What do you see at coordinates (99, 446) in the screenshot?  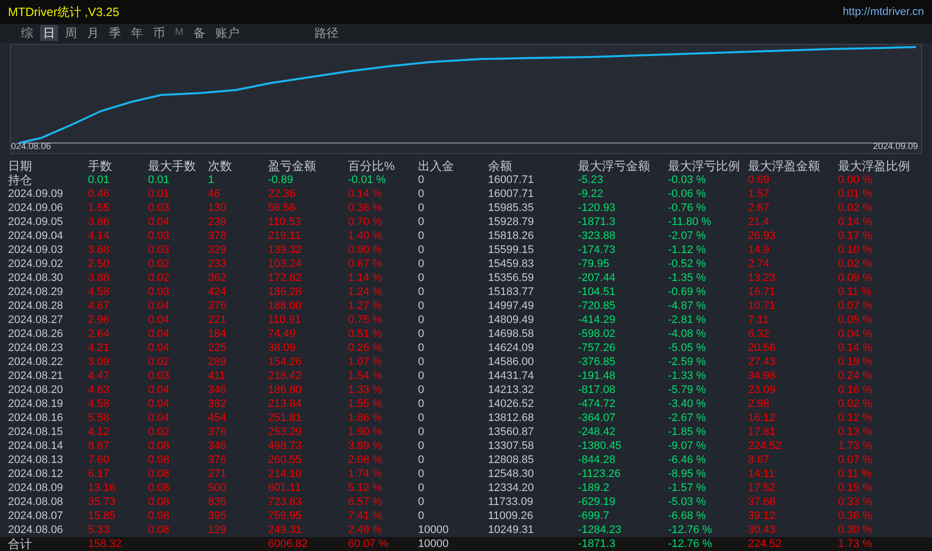 I see `table-cell-text: 8.87` at bounding box center [99, 446].